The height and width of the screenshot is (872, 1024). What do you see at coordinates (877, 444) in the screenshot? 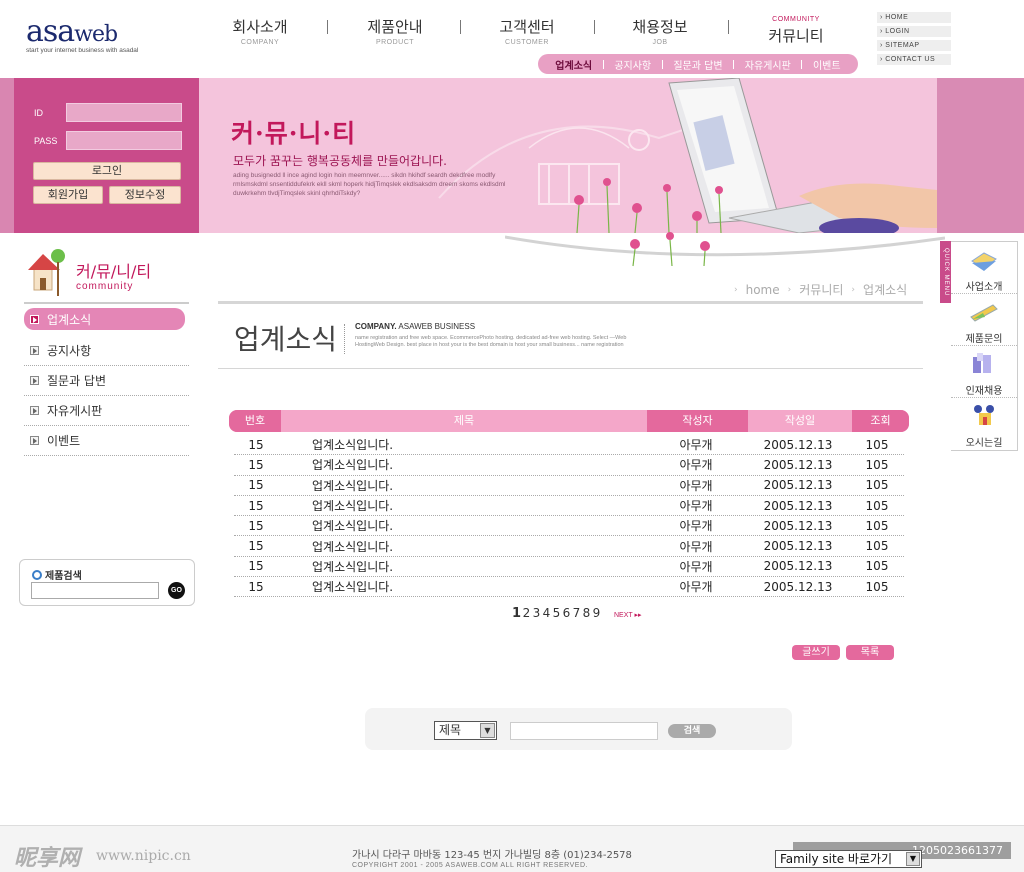
I see `cell-views: 105` at bounding box center [877, 444].